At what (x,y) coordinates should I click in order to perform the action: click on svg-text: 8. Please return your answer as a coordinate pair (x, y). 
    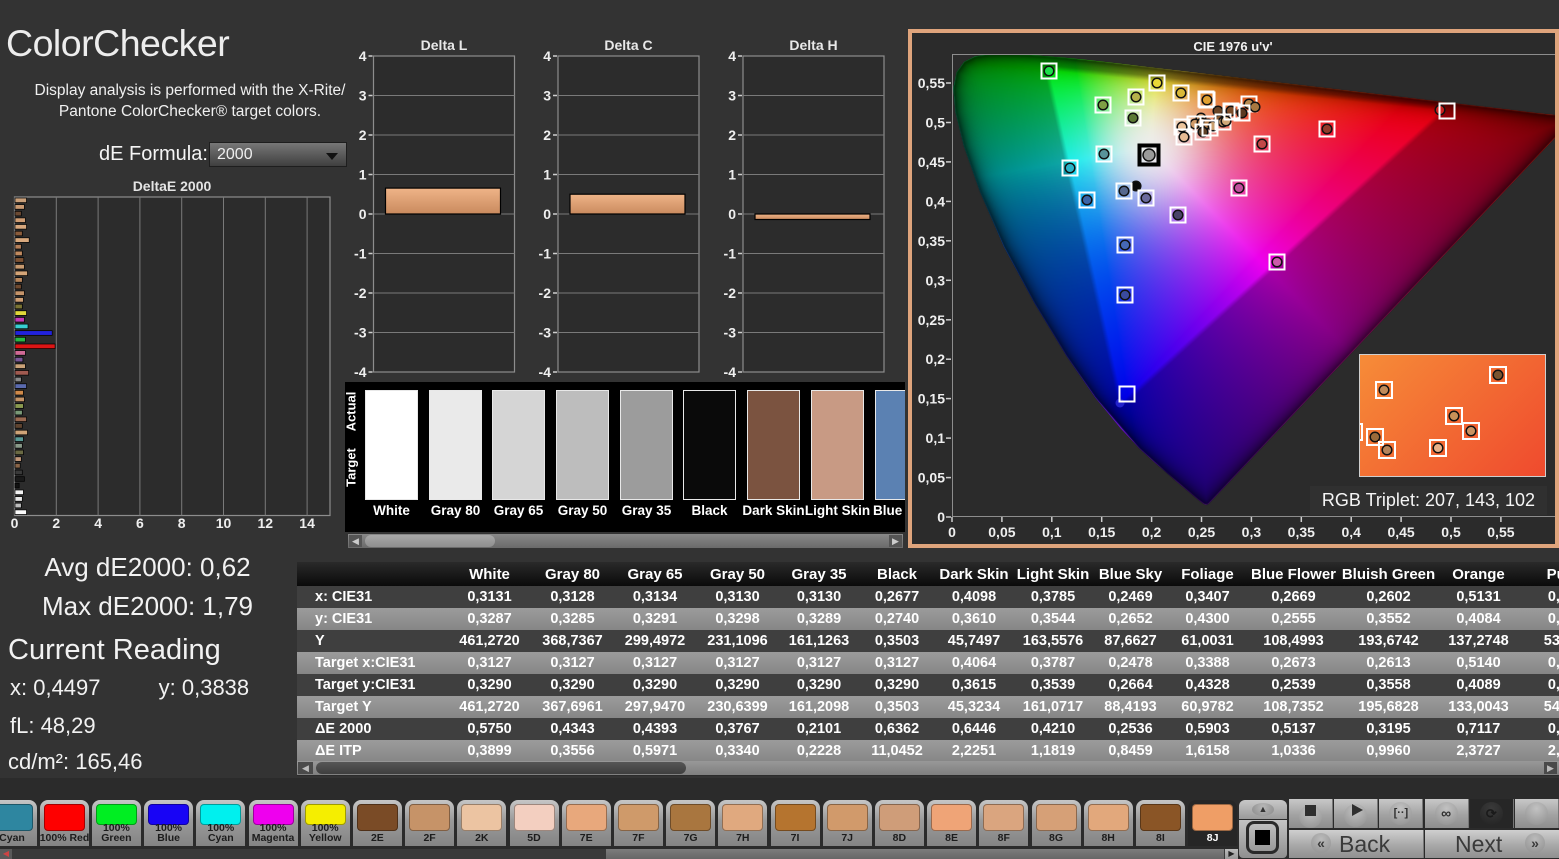
    Looking at the image, I should click on (182, 523).